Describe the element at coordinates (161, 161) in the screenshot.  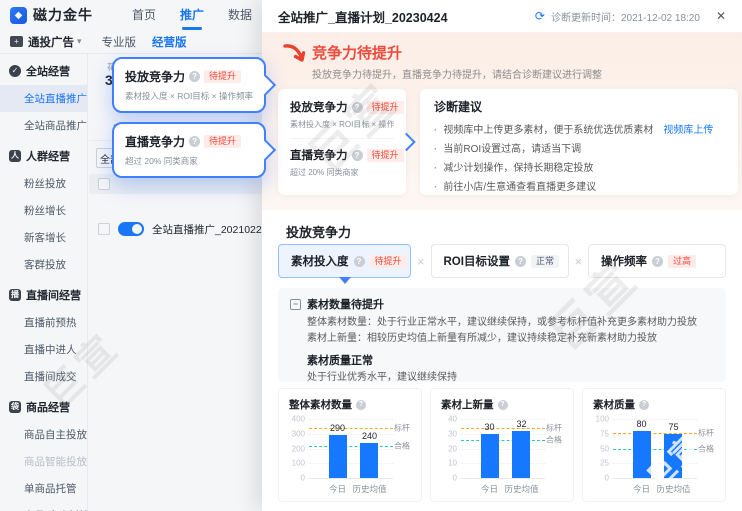
I see `callout-desc: 超过 20% 同类商家` at that location.